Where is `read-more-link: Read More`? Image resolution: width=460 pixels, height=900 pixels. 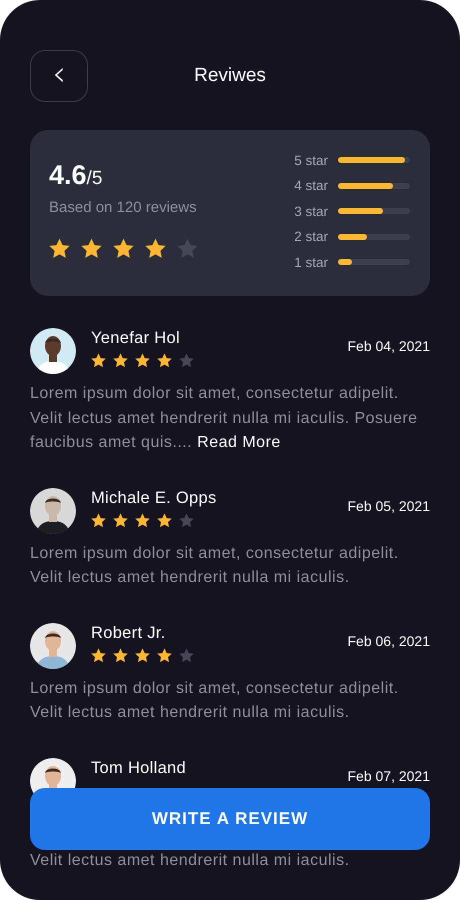
read-more-link: Read More is located at coordinates (239, 442).